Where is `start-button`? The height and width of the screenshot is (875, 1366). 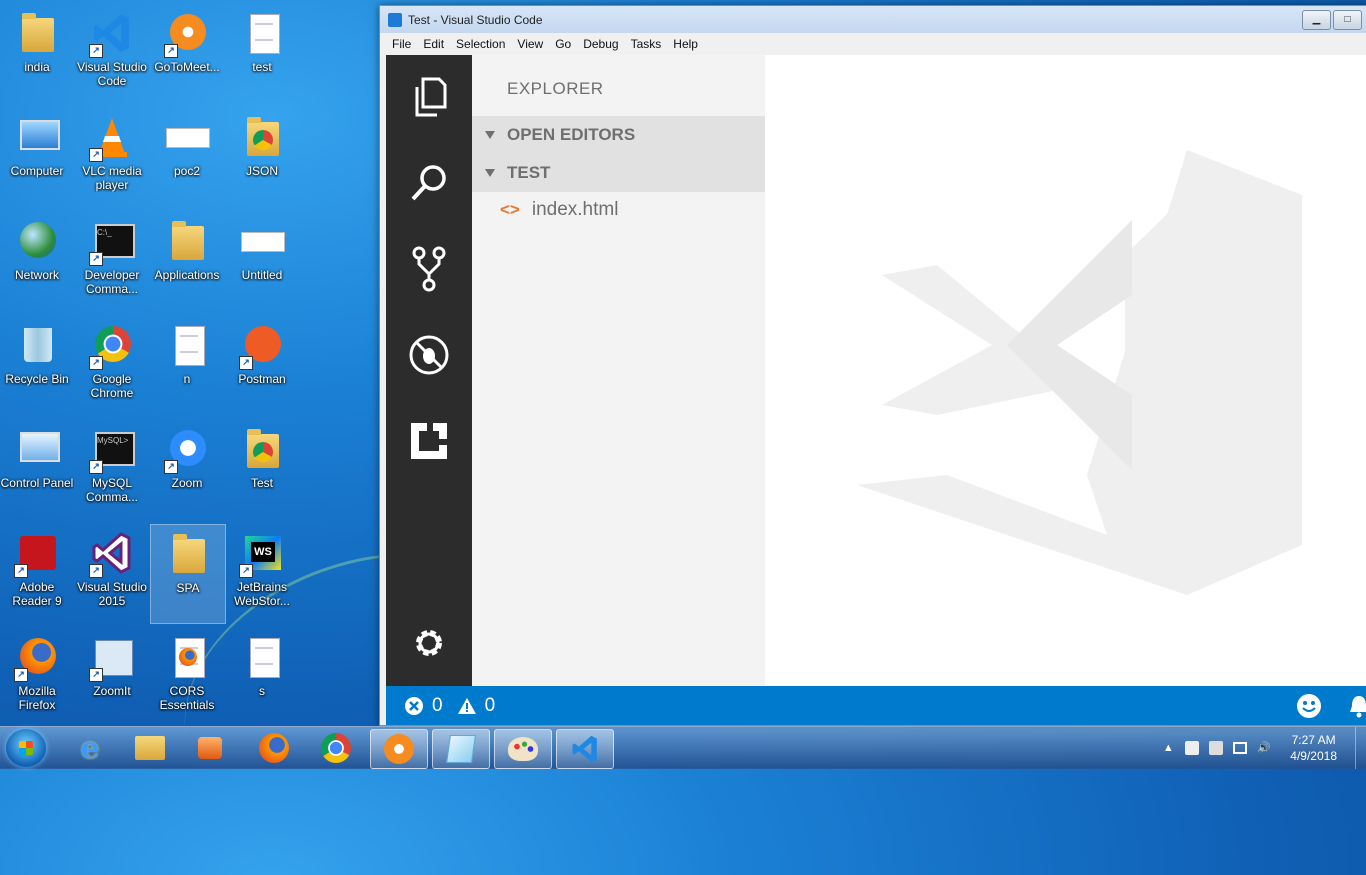 start-button is located at coordinates (26, 748).